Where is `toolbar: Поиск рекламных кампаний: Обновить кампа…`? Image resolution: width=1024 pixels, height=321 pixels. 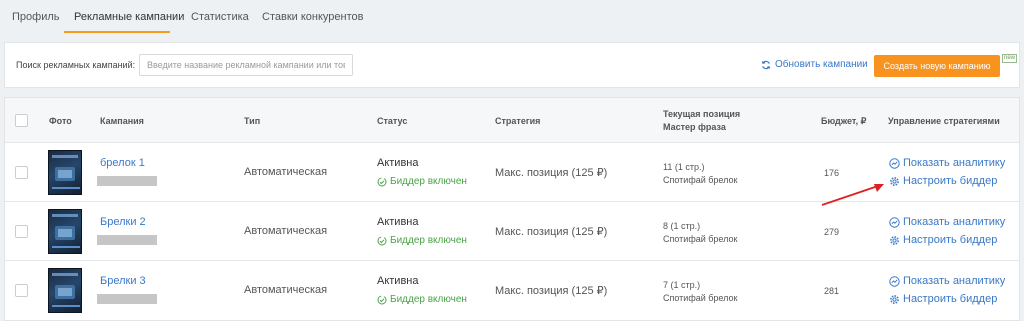
toolbar: Поиск рекламных кампаний: Обновить кампа… is located at coordinates (512, 65).